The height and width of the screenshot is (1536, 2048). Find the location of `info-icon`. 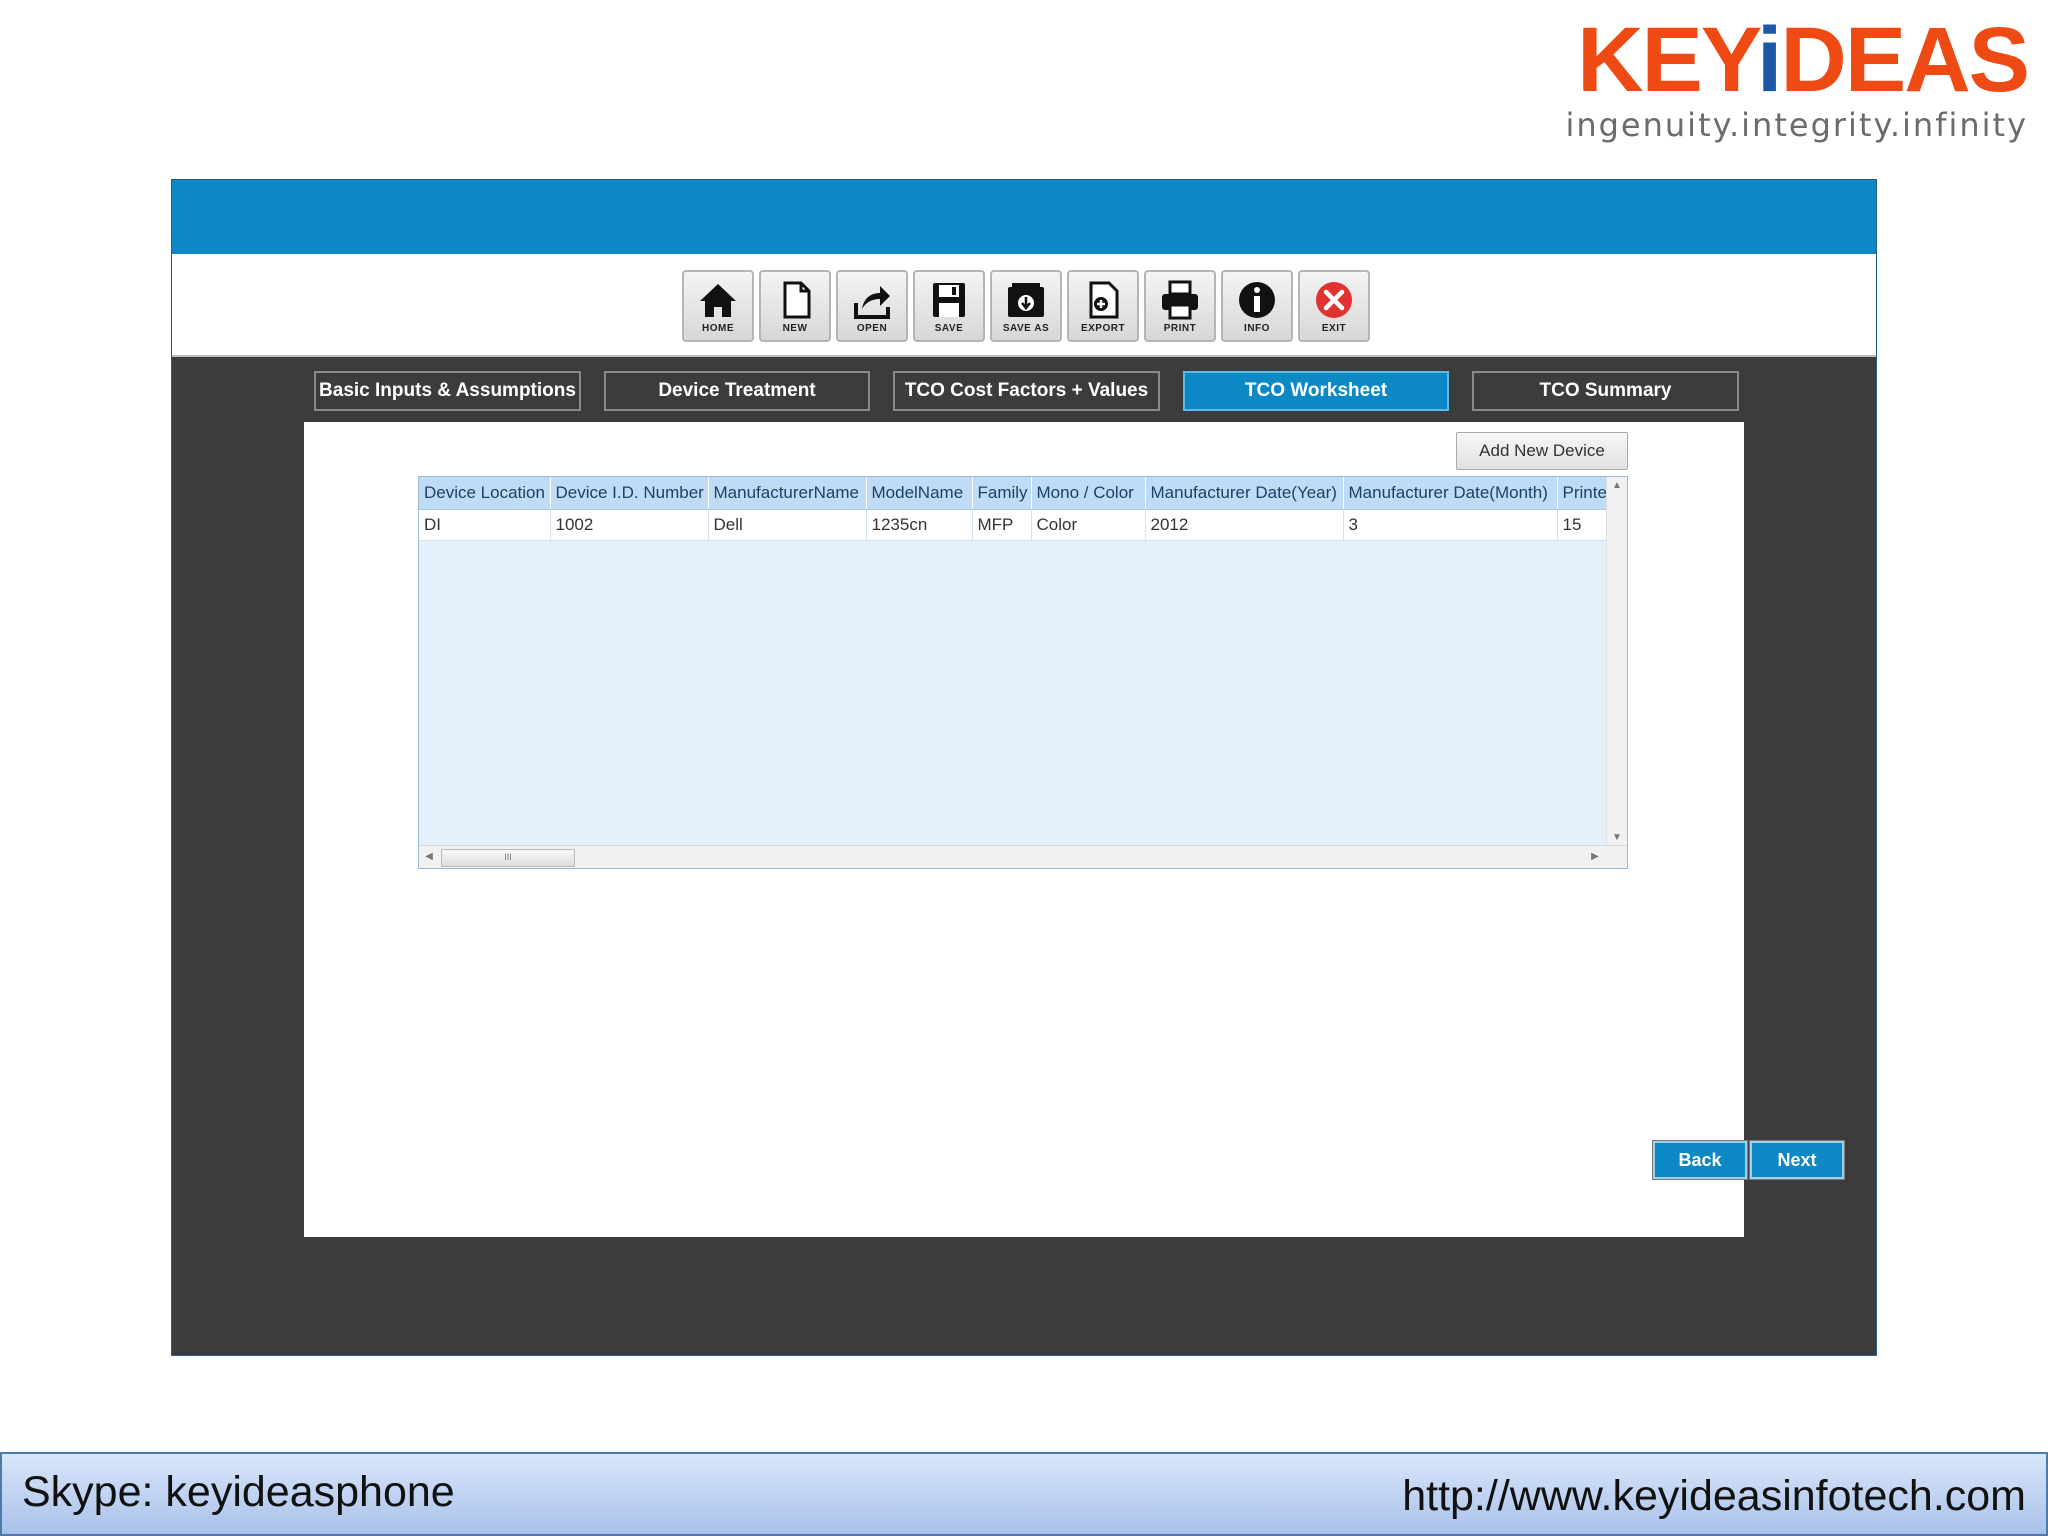

info-icon is located at coordinates (1257, 300).